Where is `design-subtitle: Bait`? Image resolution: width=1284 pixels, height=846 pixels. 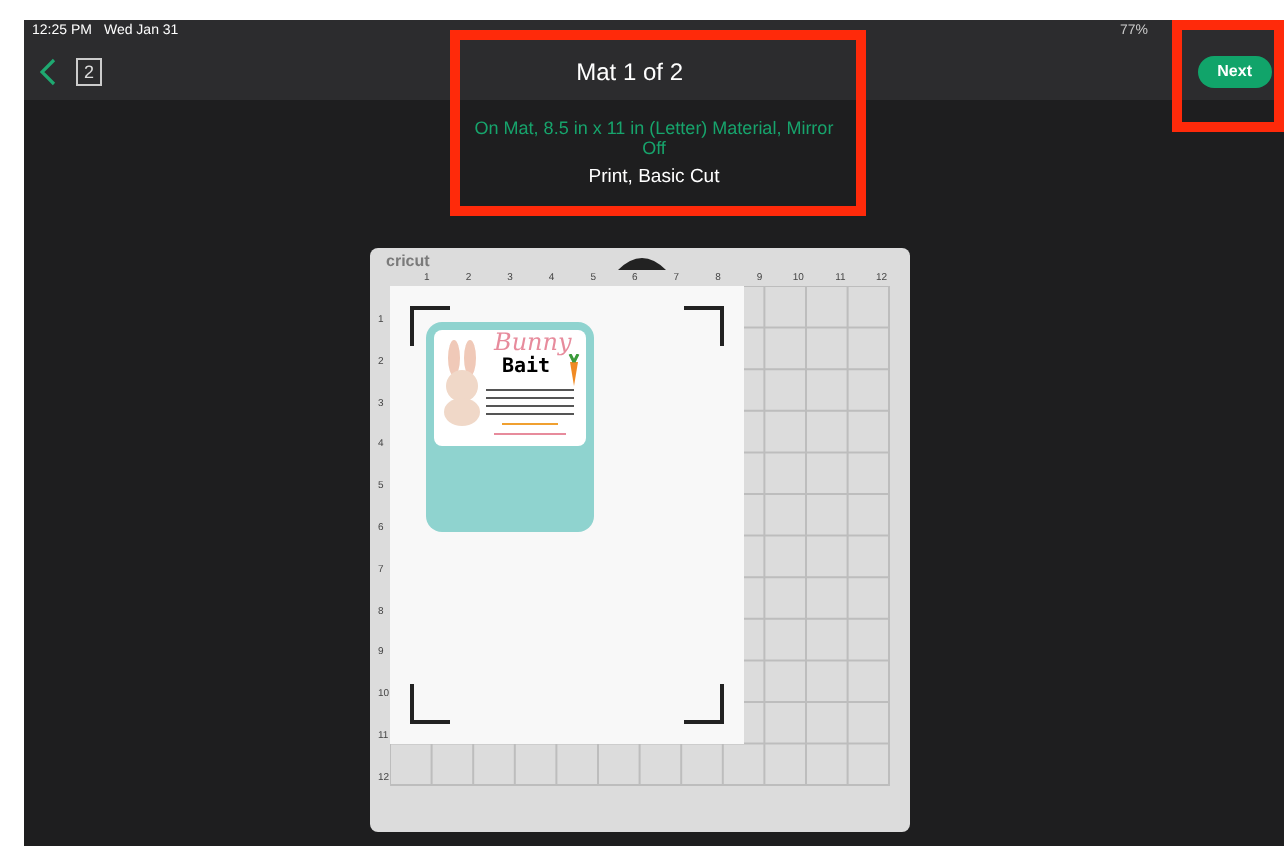 design-subtitle: Bait is located at coordinates (526, 368).